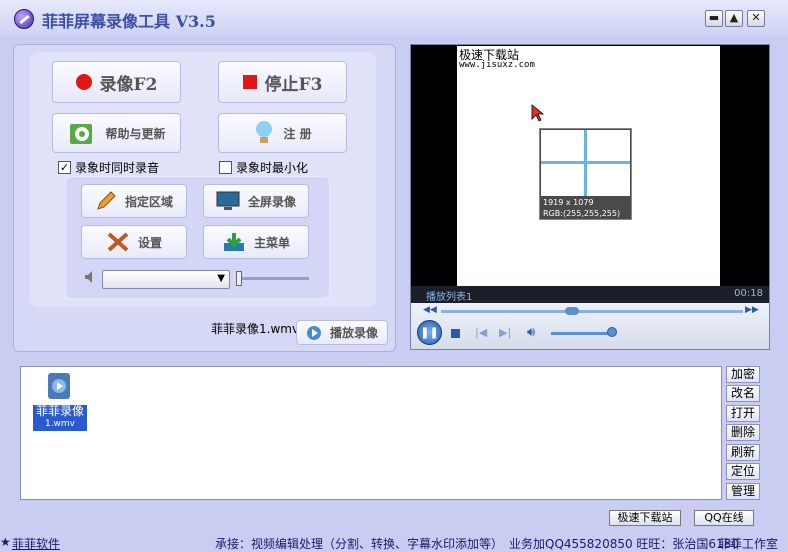 The height and width of the screenshot is (552, 788). Describe the element at coordinates (481, 332) in the screenshot. I see `previous-icon: |◀` at that location.